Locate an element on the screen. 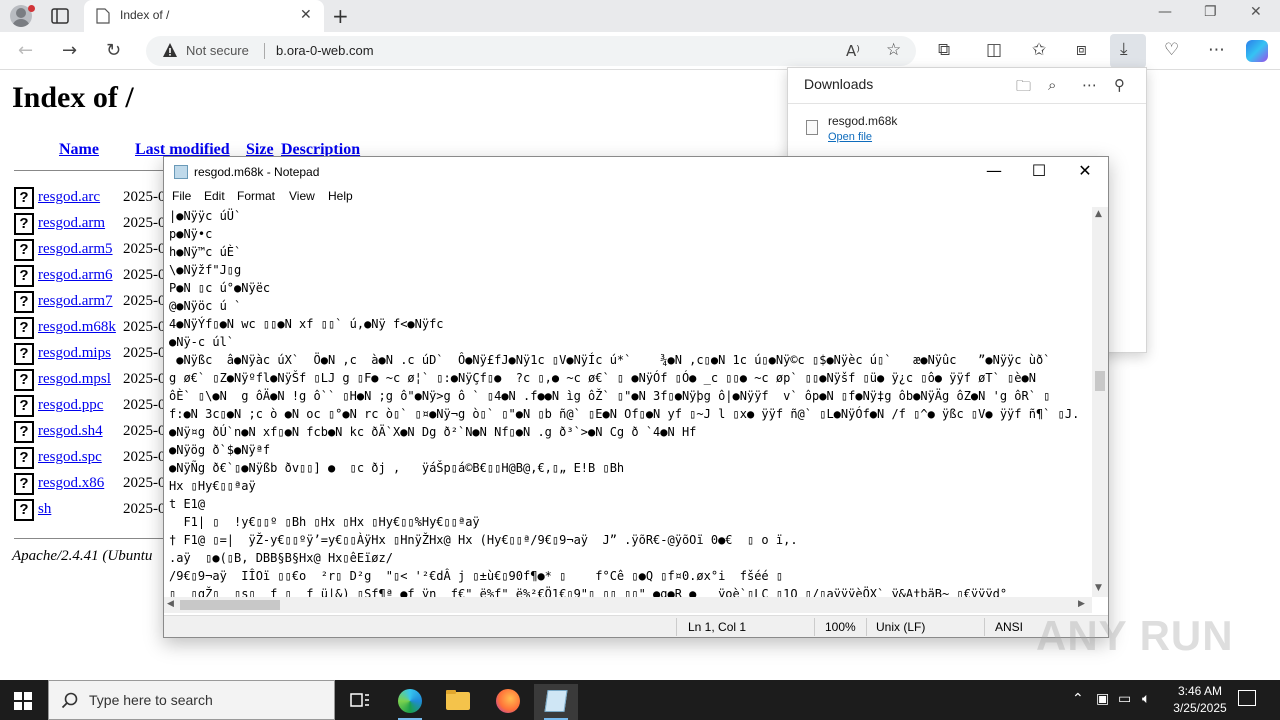 This screenshot has height=720, width=1280. watermark-logo: ANY RUN is located at coordinates (1135, 635).